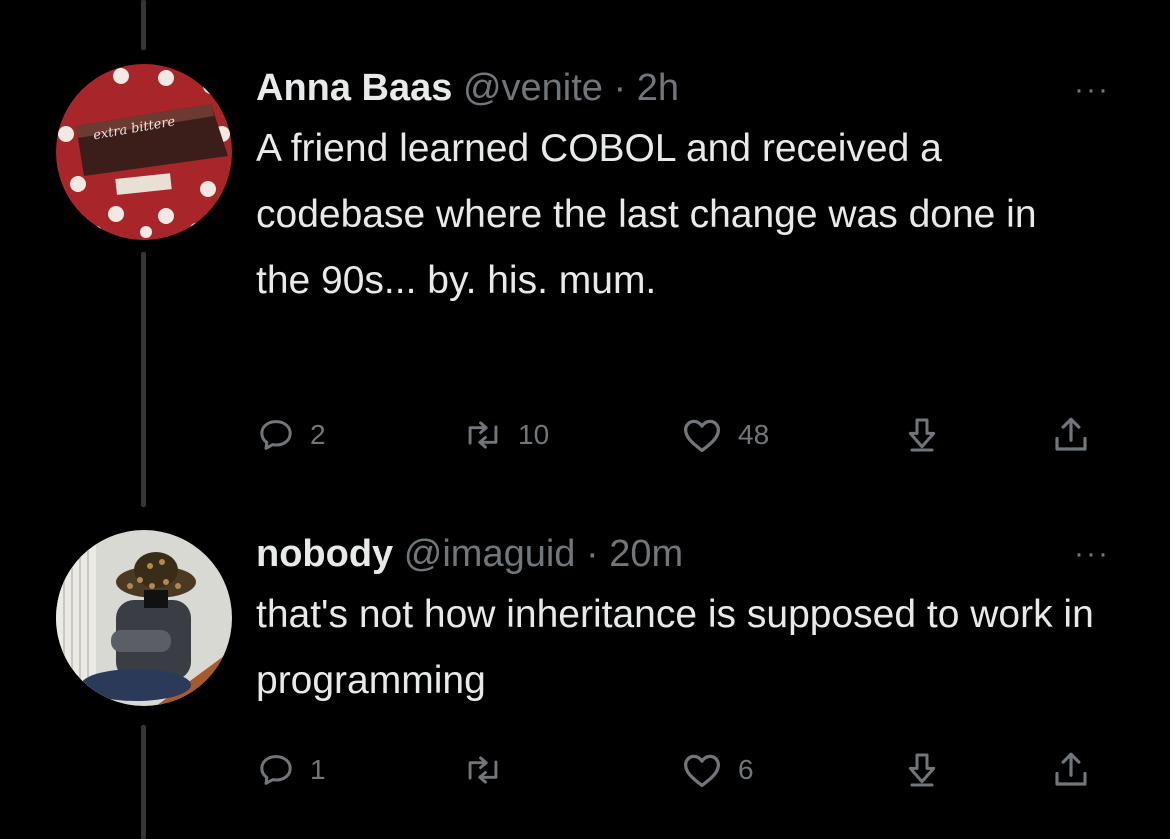 The image size is (1170, 839). What do you see at coordinates (746, 769) in the screenshot?
I see `like-count: 6` at bounding box center [746, 769].